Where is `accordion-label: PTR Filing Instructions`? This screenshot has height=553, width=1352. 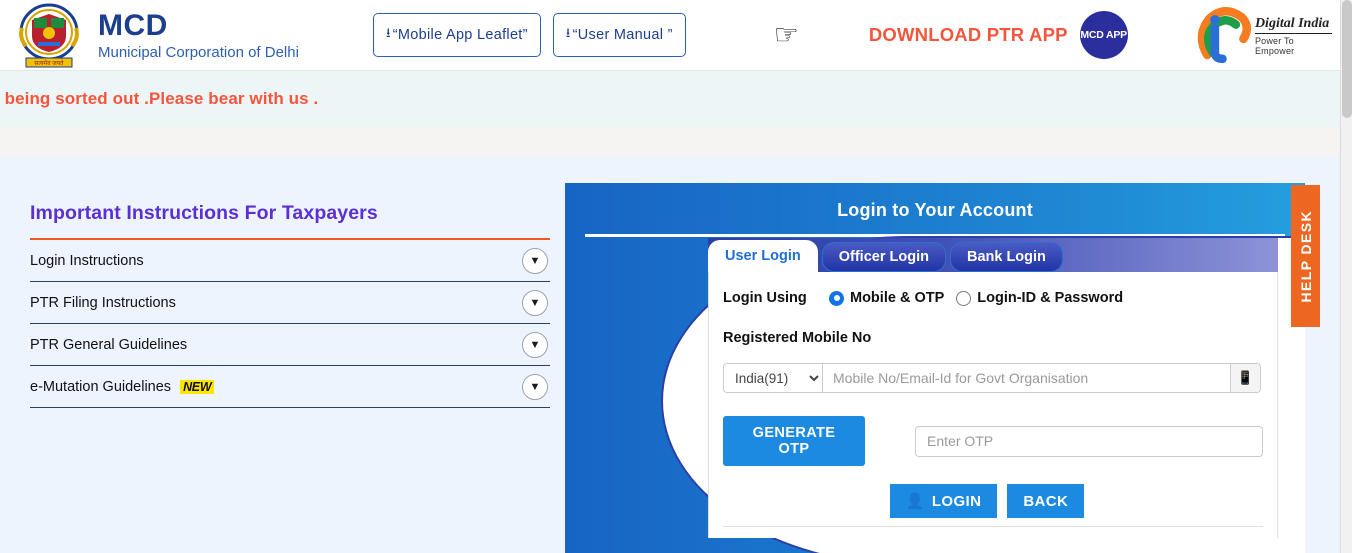 accordion-label: PTR Filing Instructions is located at coordinates (103, 302).